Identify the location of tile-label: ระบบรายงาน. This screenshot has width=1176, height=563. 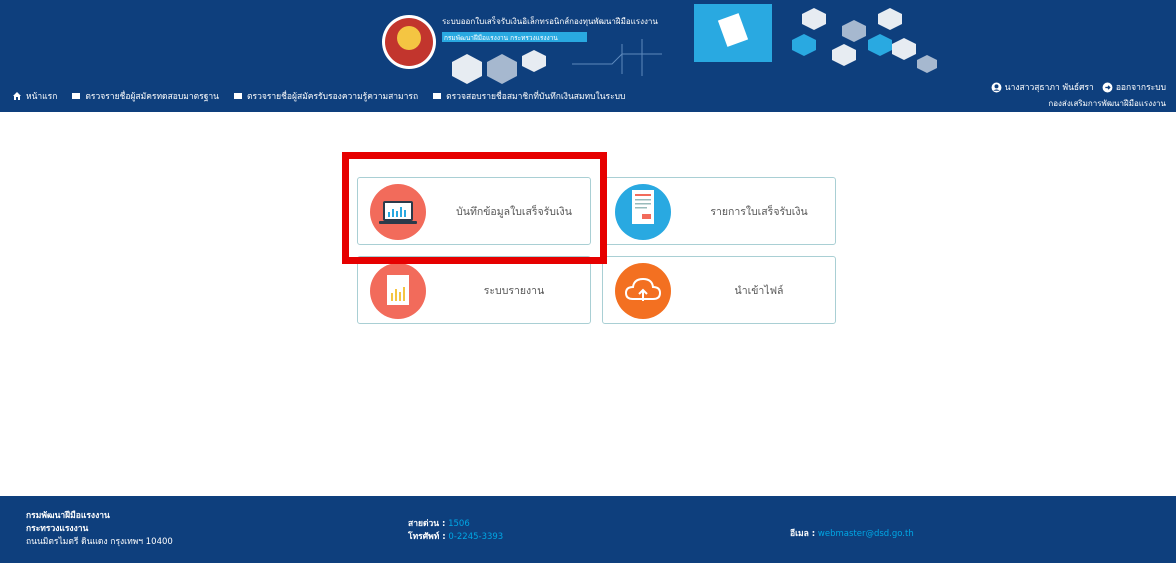
(514, 290).